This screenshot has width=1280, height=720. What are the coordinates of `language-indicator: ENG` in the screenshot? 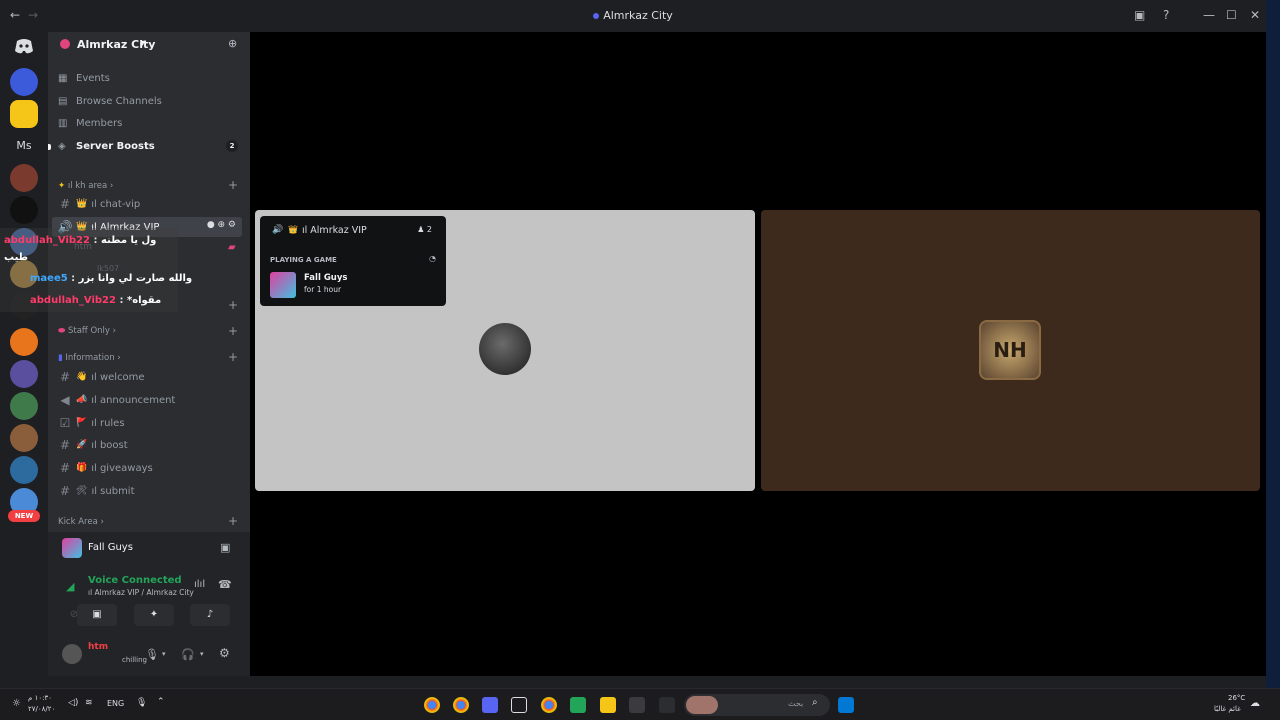 It's located at (115, 703).